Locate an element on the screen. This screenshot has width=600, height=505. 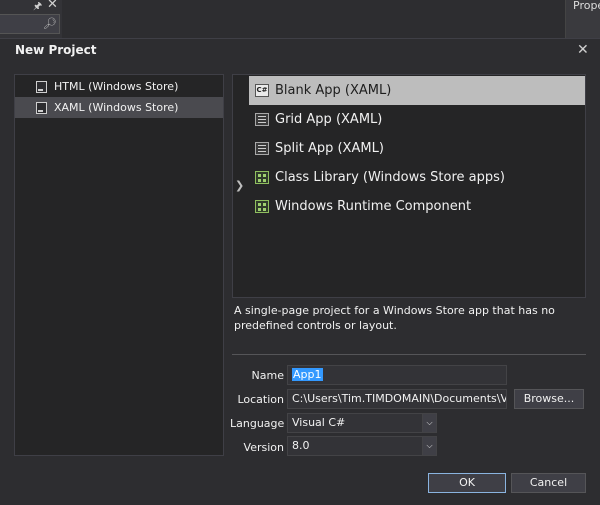
name-input: App1 is located at coordinates (397, 375).